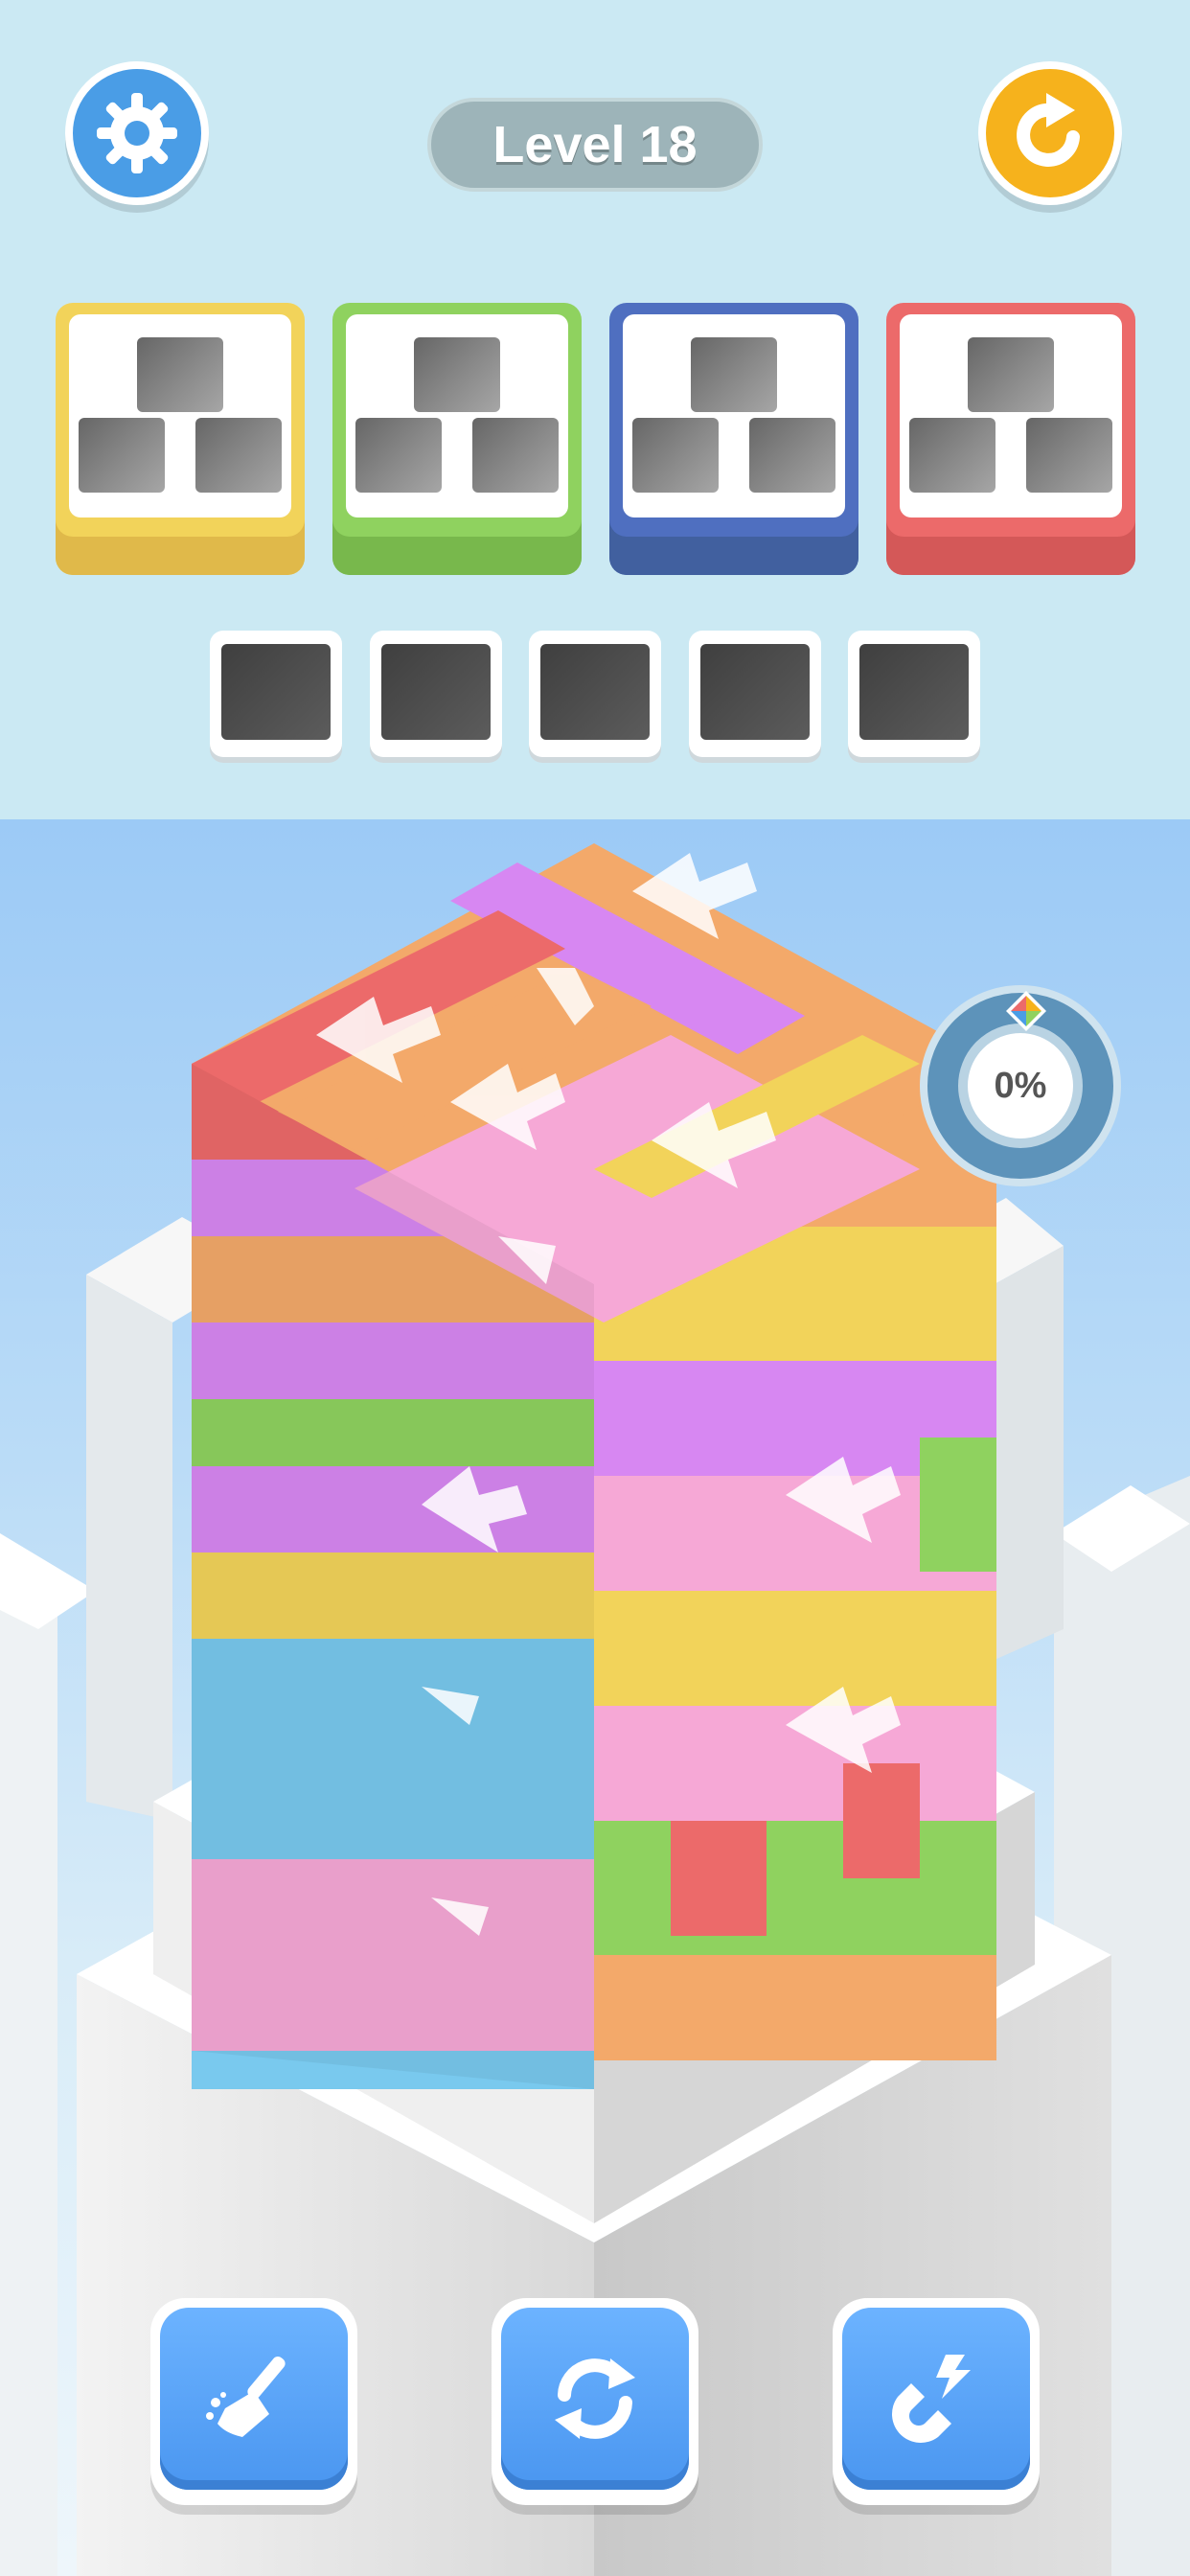 Image resolution: width=1190 pixels, height=2576 pixels. I want to click on shuffle-booster-face, so click(595, 2399).